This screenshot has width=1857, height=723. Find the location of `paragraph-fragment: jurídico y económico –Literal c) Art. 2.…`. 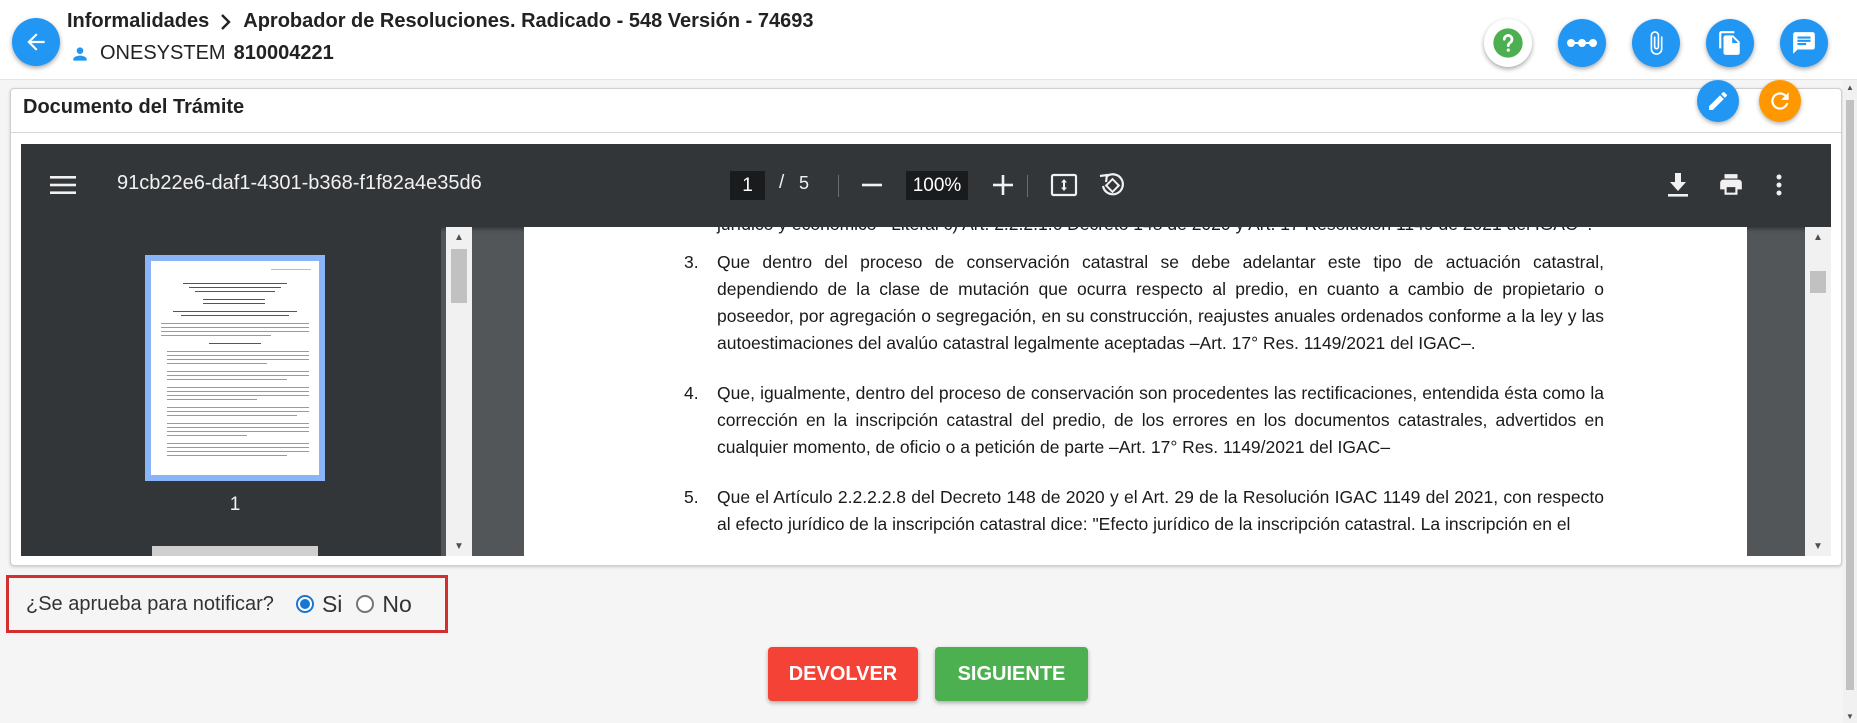

paragraph-fragment: jurídico y económico –Literal c) Art. 2.… is located at coordinates (1144, 232).